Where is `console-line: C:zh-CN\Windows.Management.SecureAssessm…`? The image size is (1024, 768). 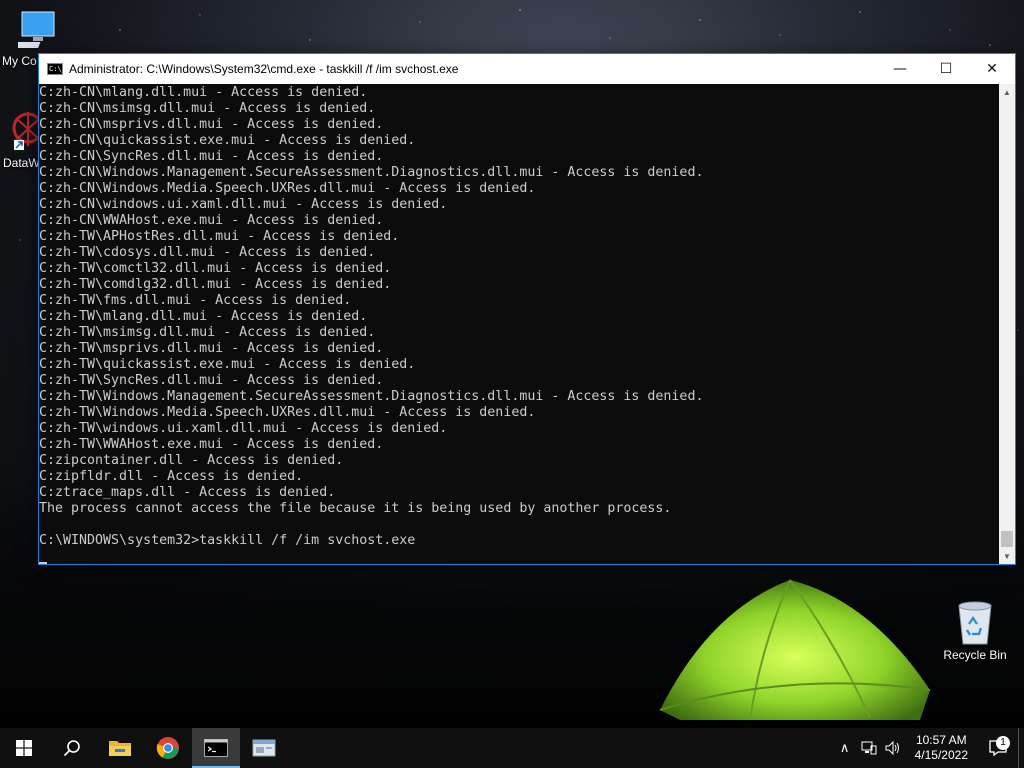 console-line: C:zh-CN\Windows.Management.SecureAssessm… is located at coordinates (371, 172).